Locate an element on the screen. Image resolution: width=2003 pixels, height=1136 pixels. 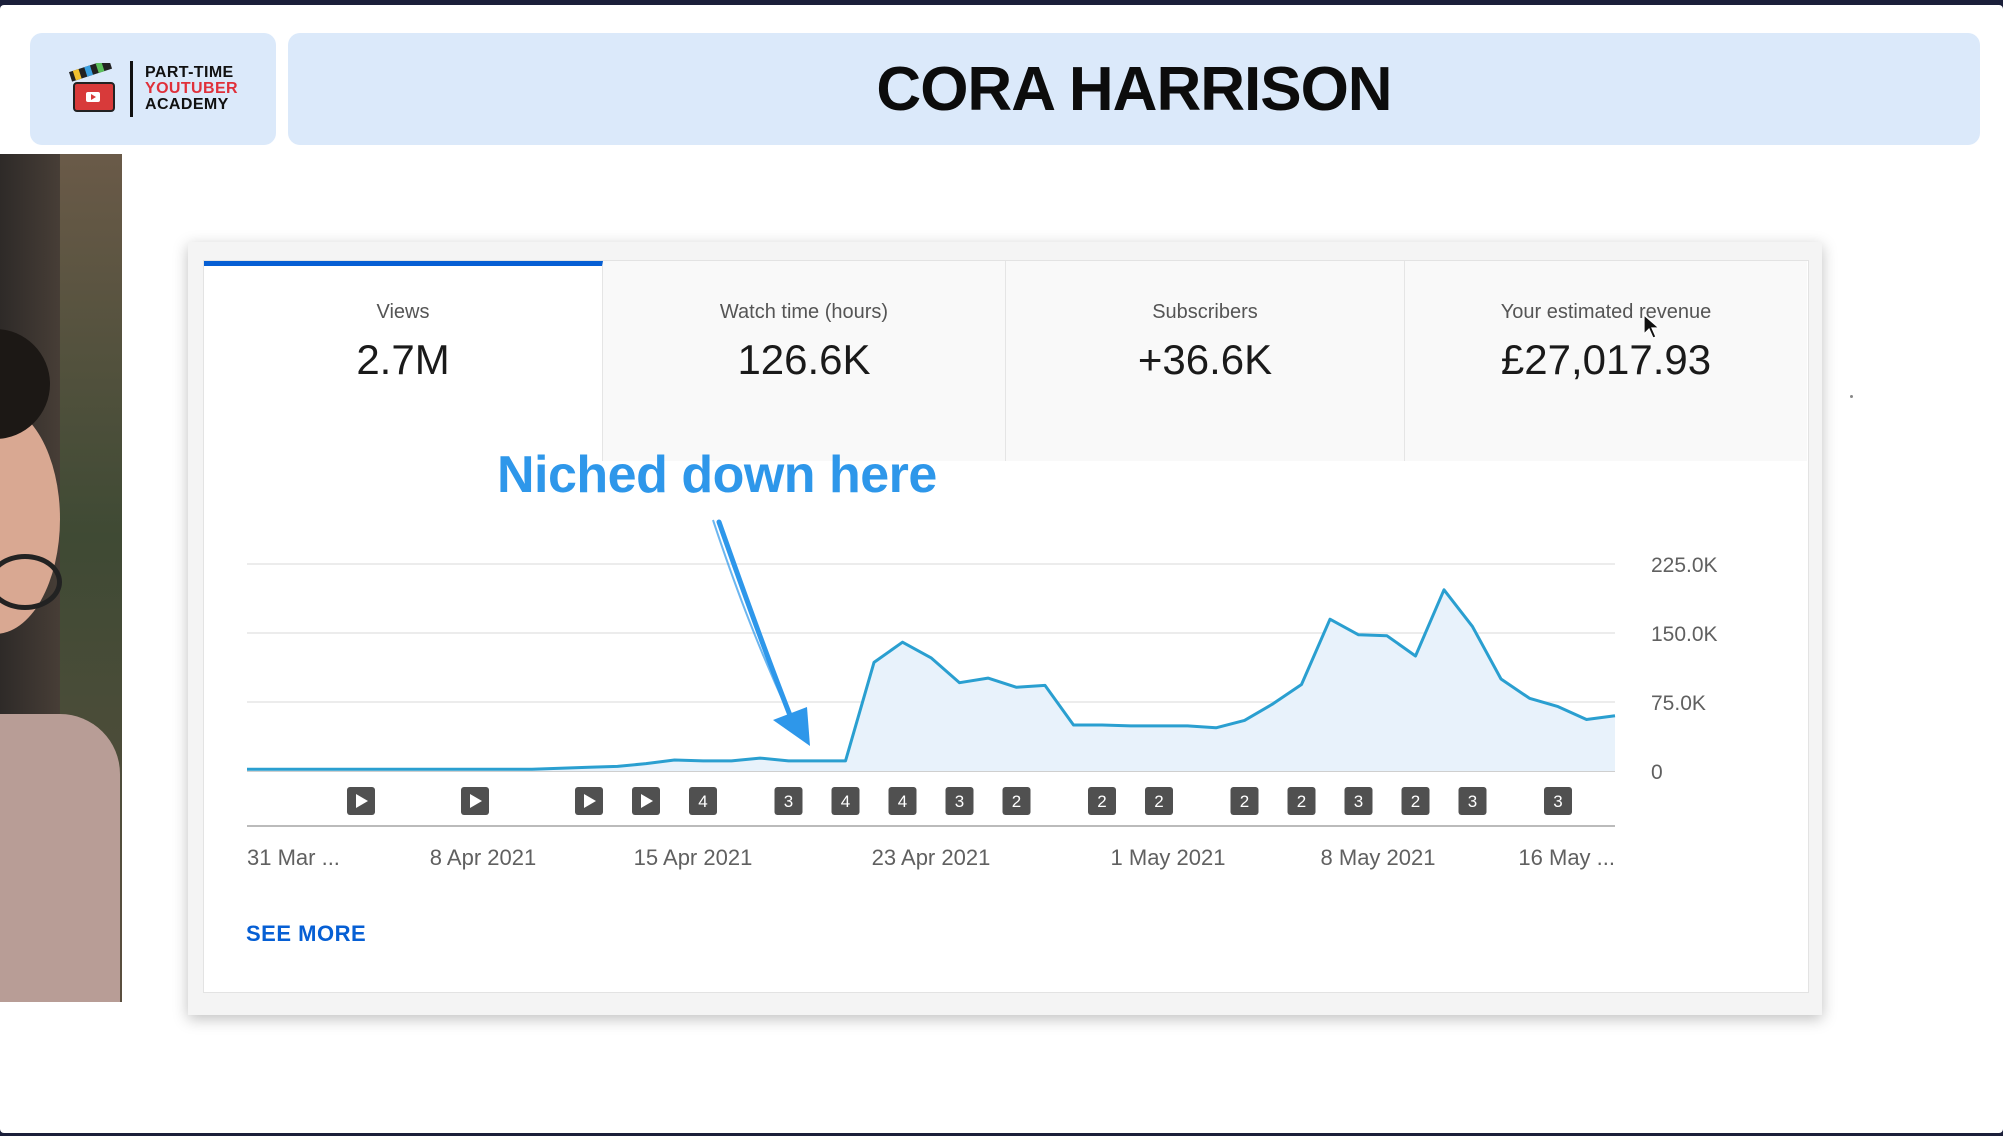
x-tick-label: 8 May 2021 is located at coordinates (1378, 857).